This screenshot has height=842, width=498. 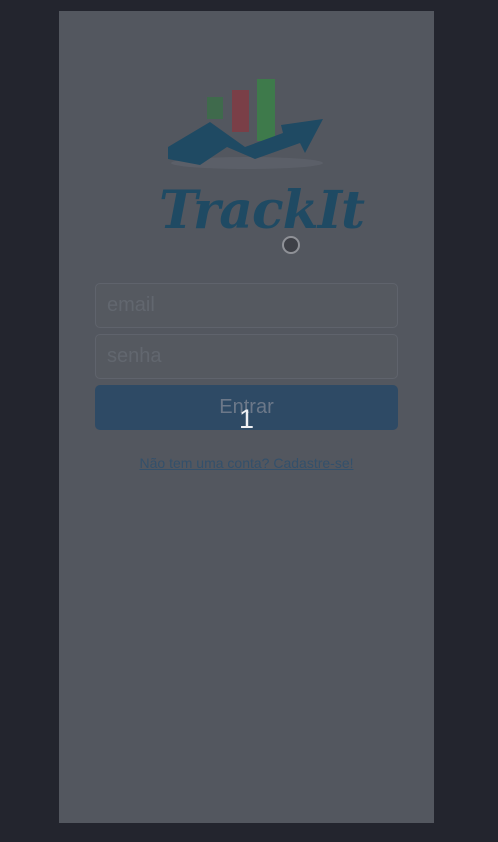 I want to click on click-marker: 1, so click(x=247, y=419).